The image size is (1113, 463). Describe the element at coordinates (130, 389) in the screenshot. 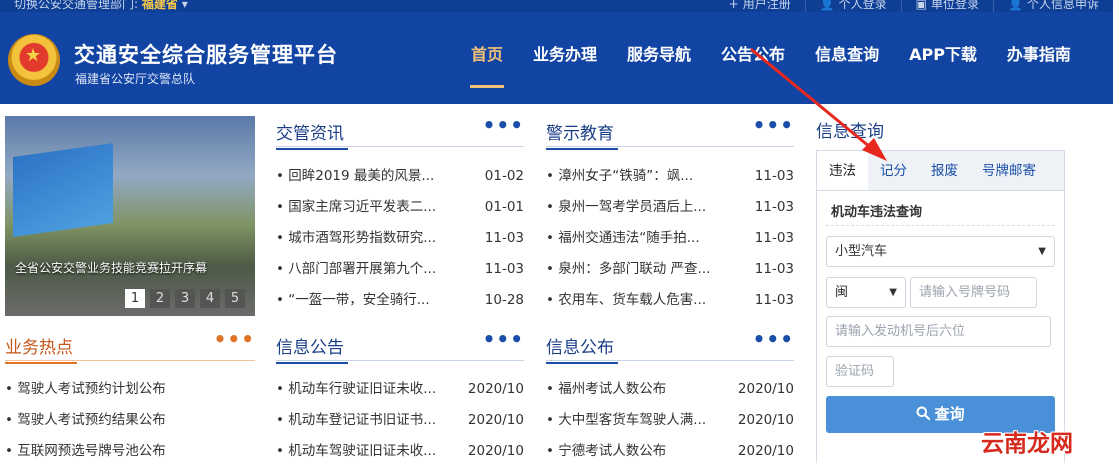

I see `list-item: • 驾驶人考试预约计划公布` at that location.